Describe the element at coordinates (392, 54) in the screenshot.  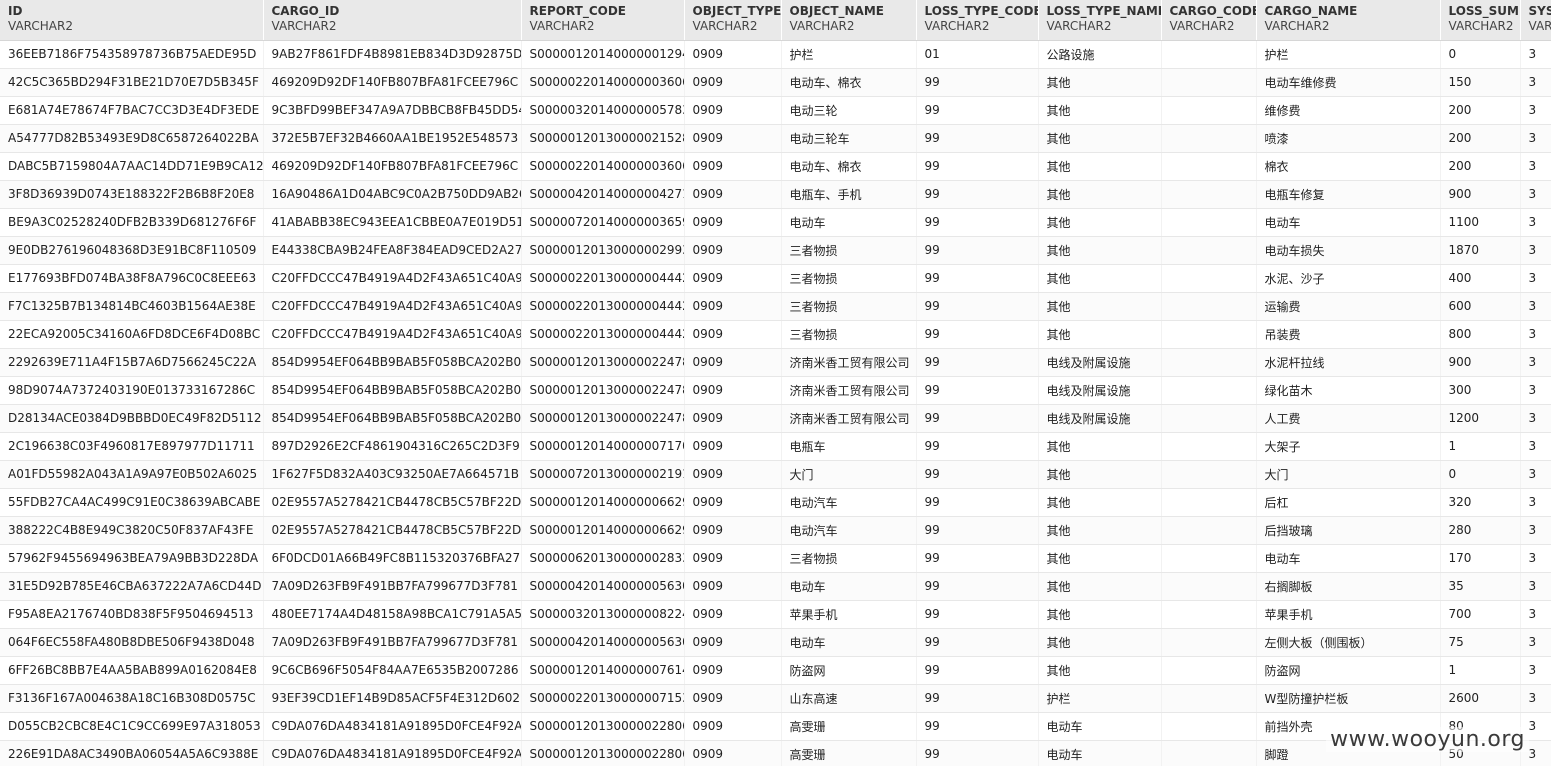
I see `table-cell: 9AB27F861FDF4B8981EB834D3D92875D` at that location.